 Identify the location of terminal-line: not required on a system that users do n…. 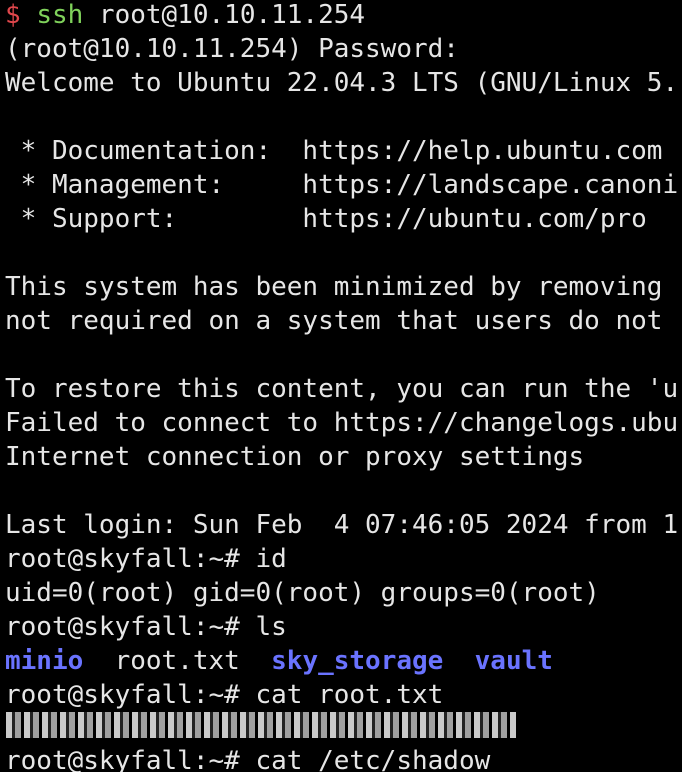
(334, 321).